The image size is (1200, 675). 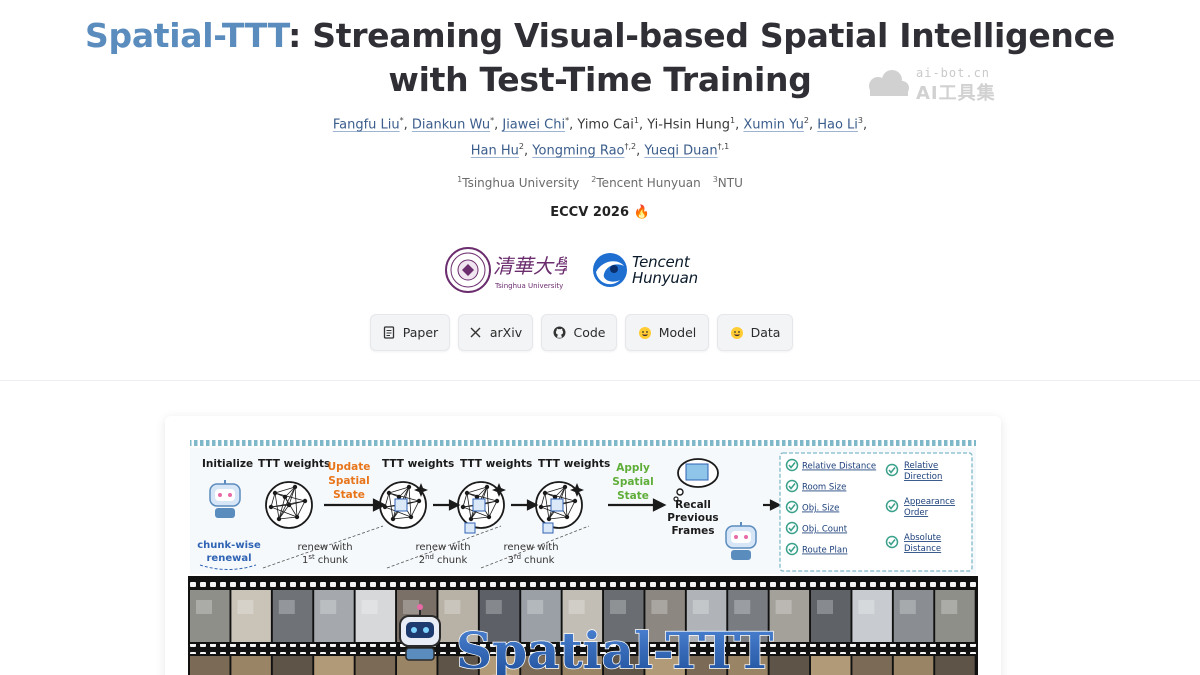 I want to click on hunyuan-text: Hunyuan, so click(x=665, y=278).